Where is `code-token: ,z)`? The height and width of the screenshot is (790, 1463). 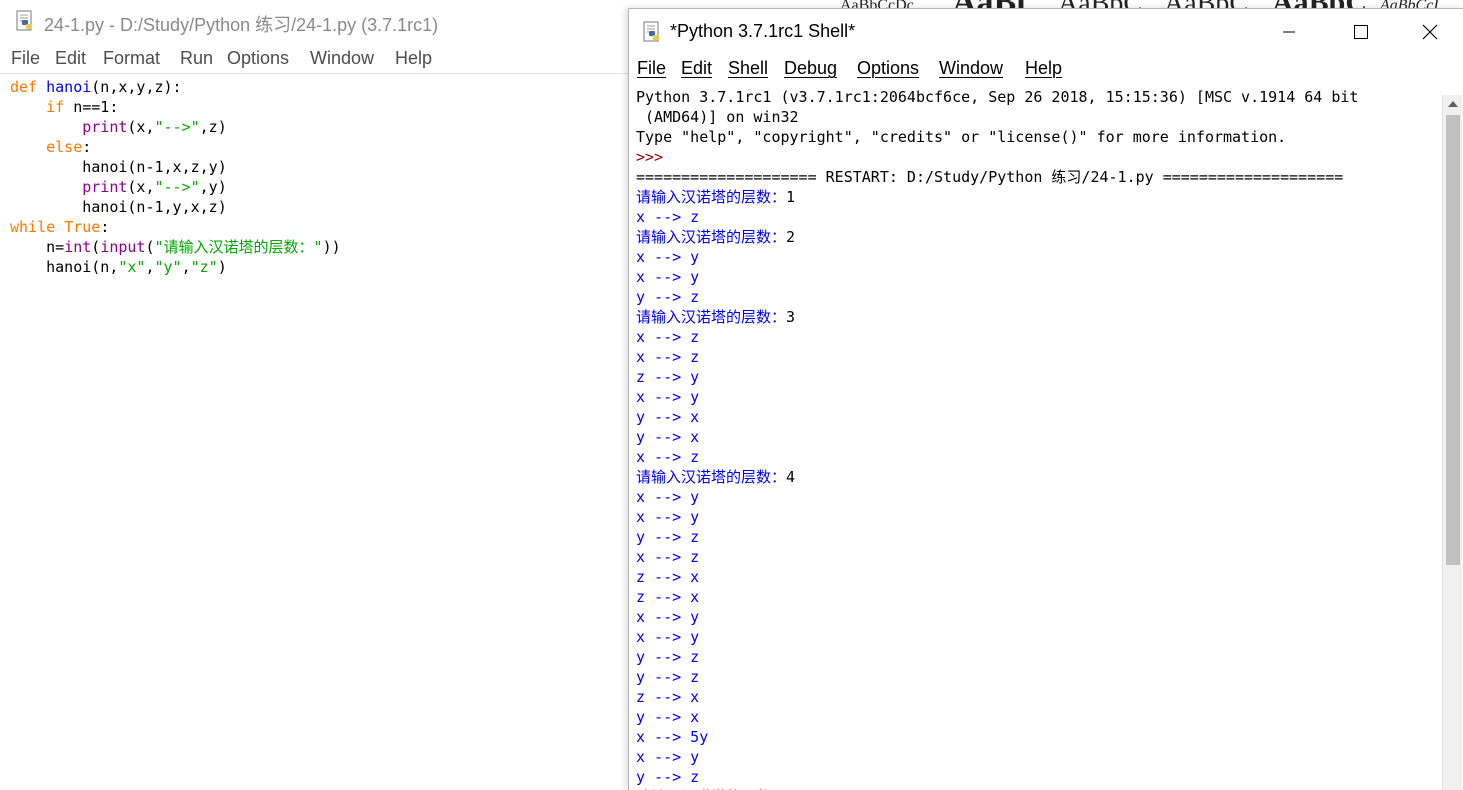 code-token: ,z) is located at coordinates (213, 127).